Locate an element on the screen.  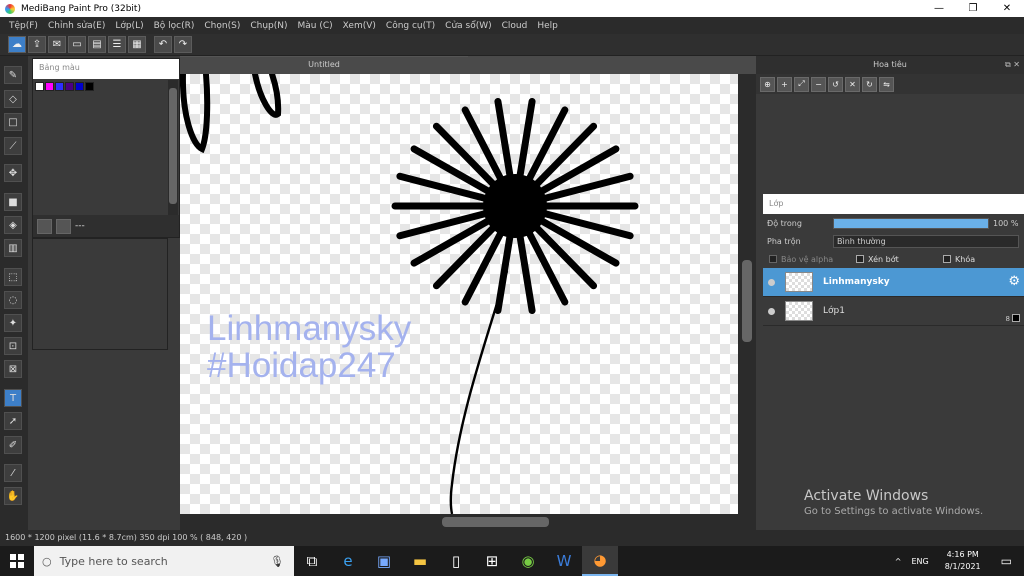
delete-swatch-icon is located at coordinates (63, 226).